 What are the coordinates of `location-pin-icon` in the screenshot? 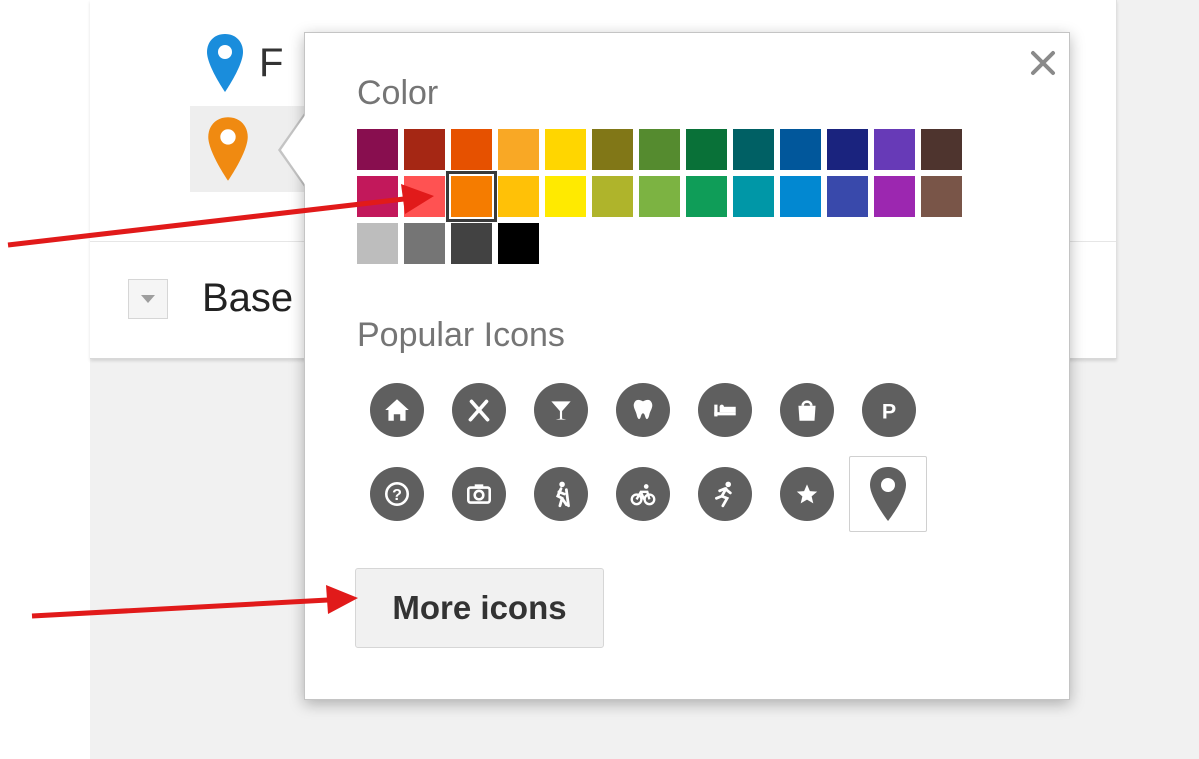 It's located at (888, 494).